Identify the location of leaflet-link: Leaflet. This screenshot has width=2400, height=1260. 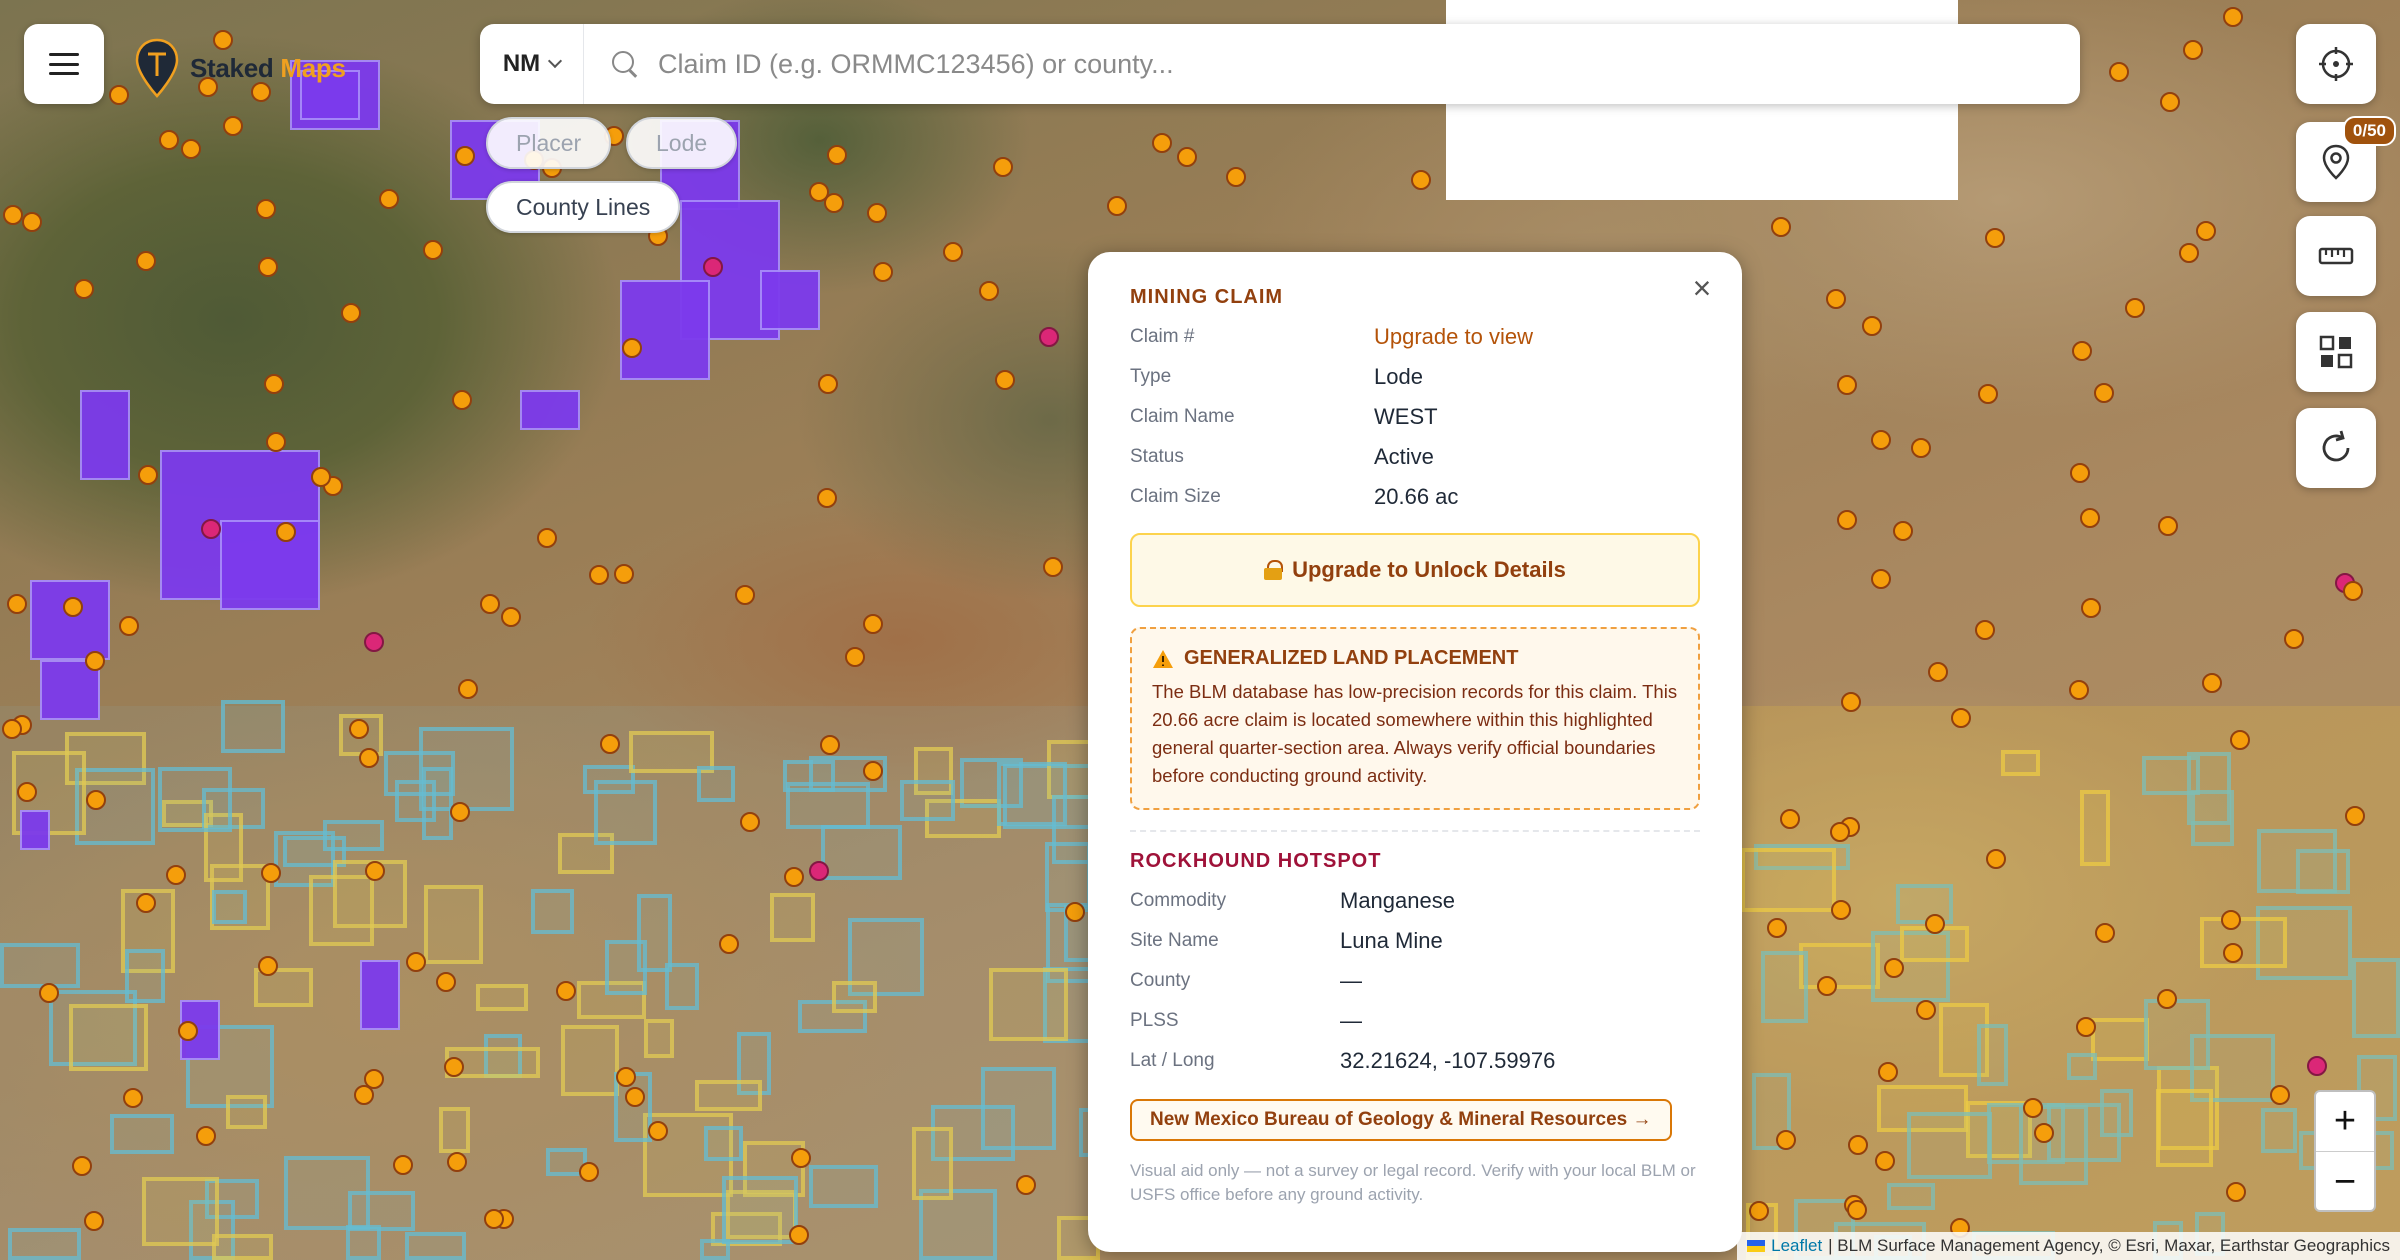
(1796, 1246).